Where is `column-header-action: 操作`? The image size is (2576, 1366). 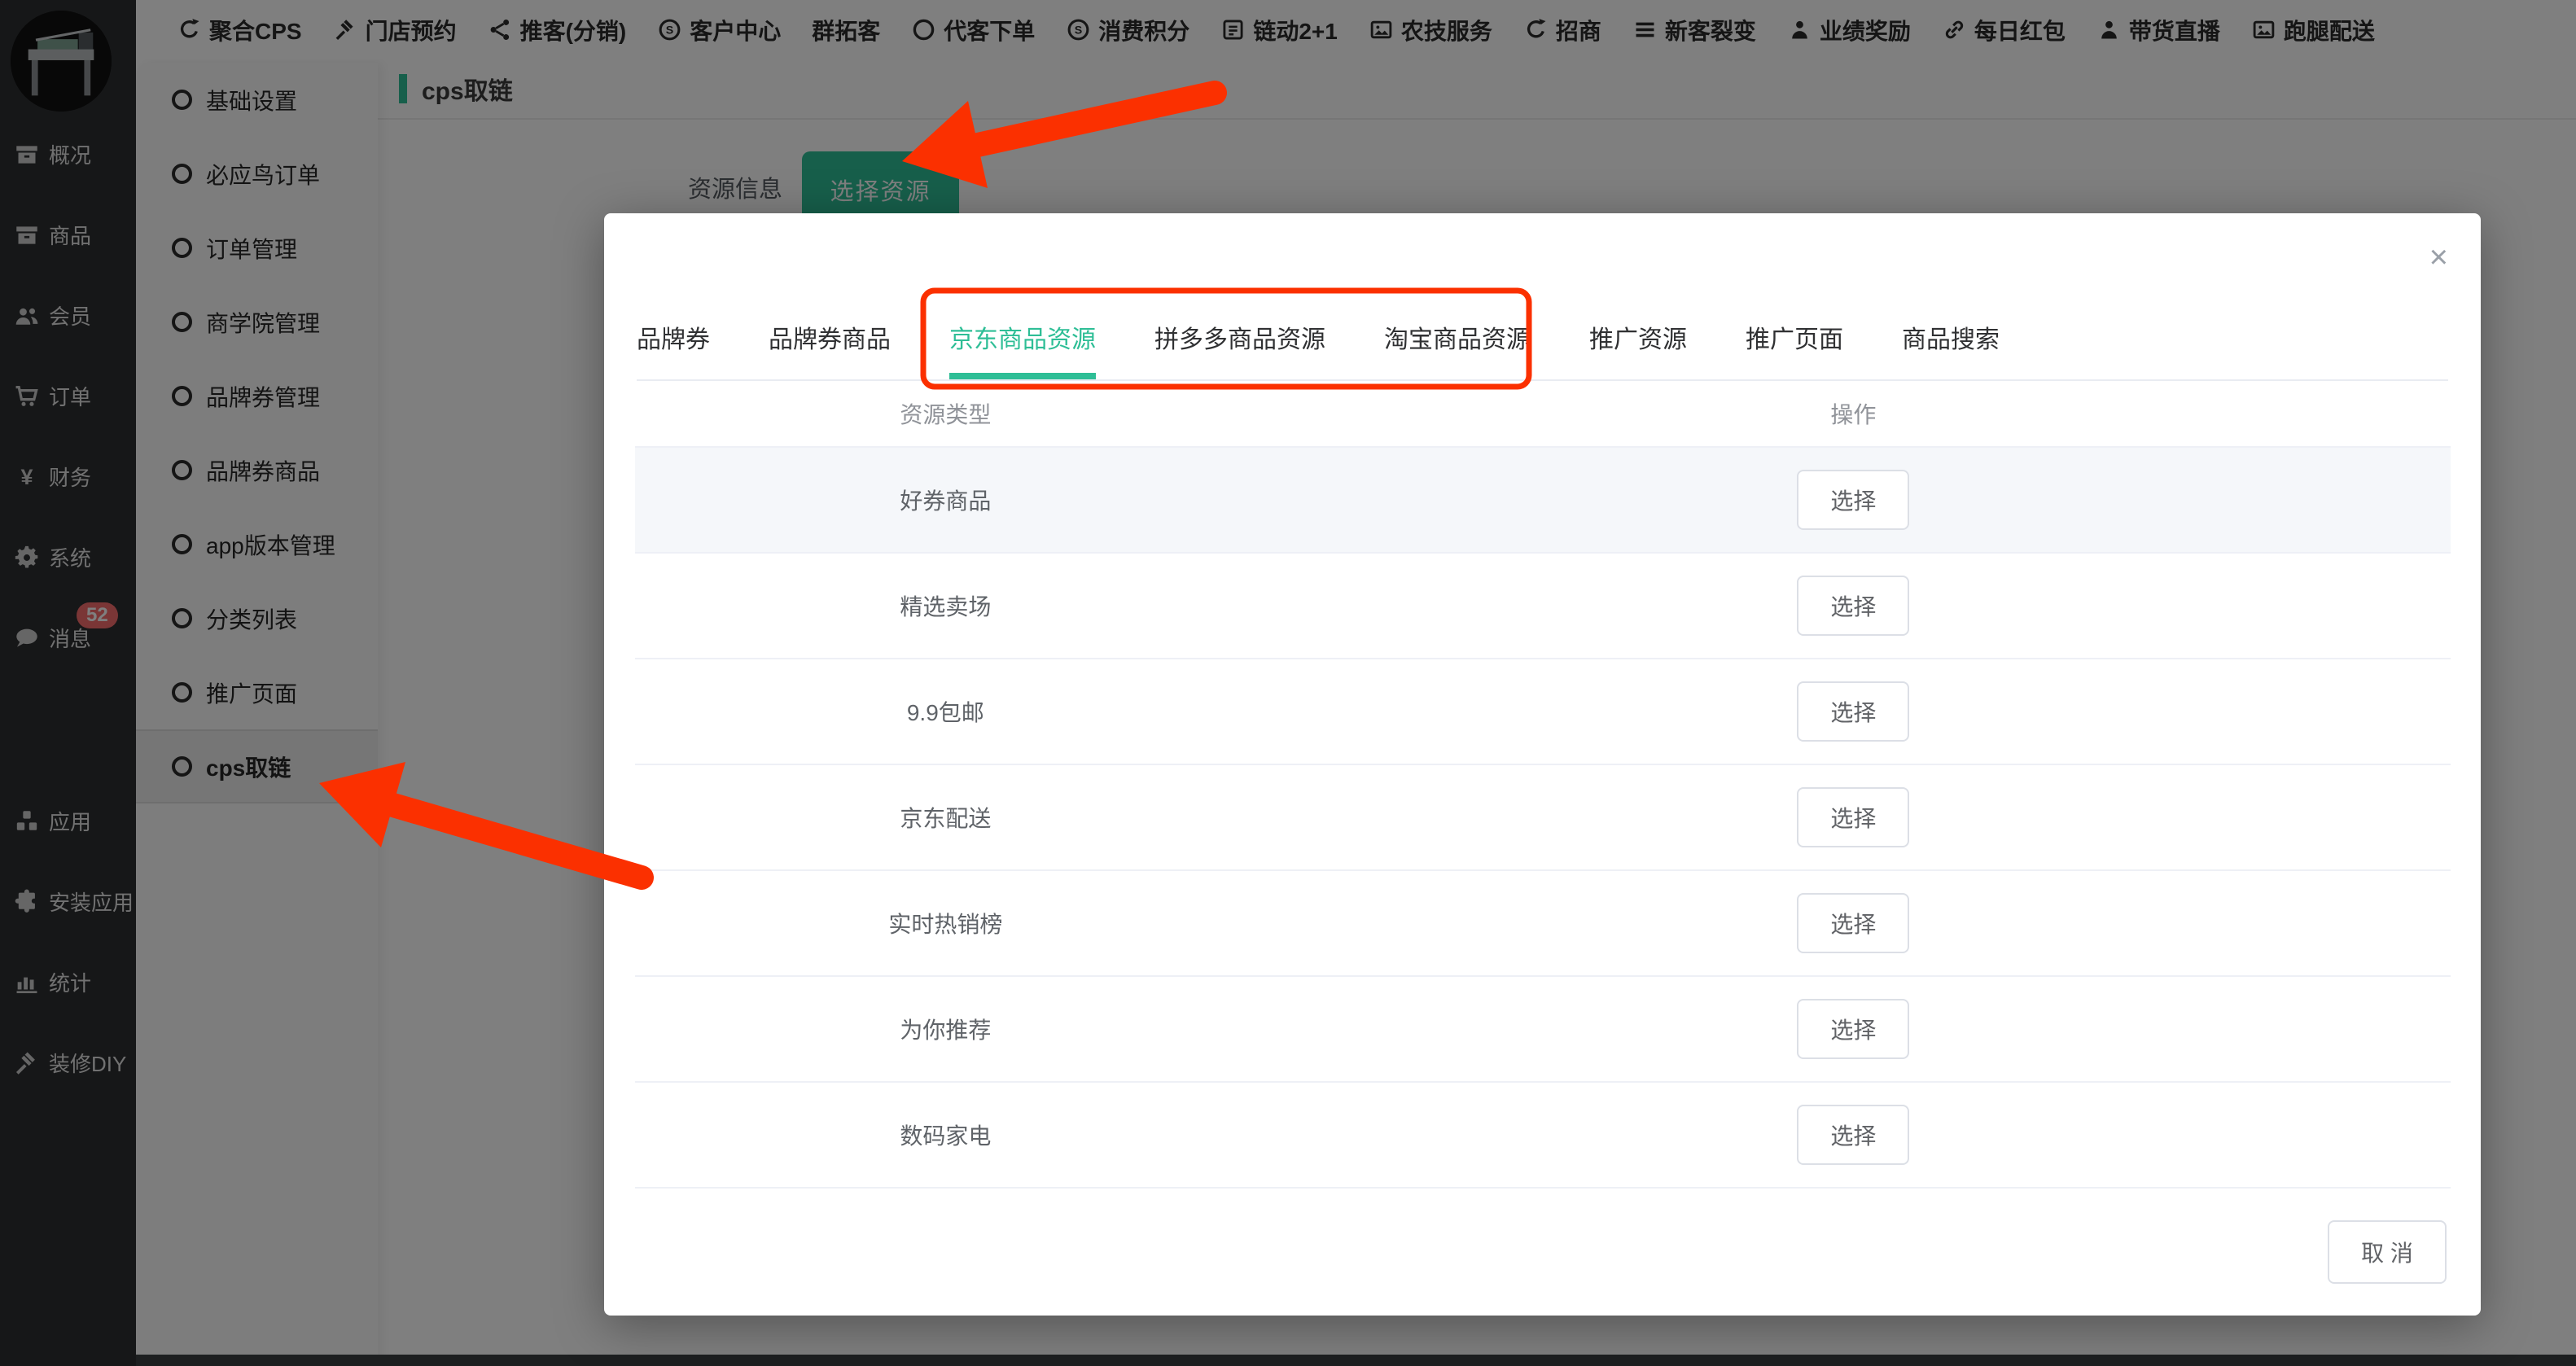
column-header-action: 操作 is located at coordinates (1853, 414).